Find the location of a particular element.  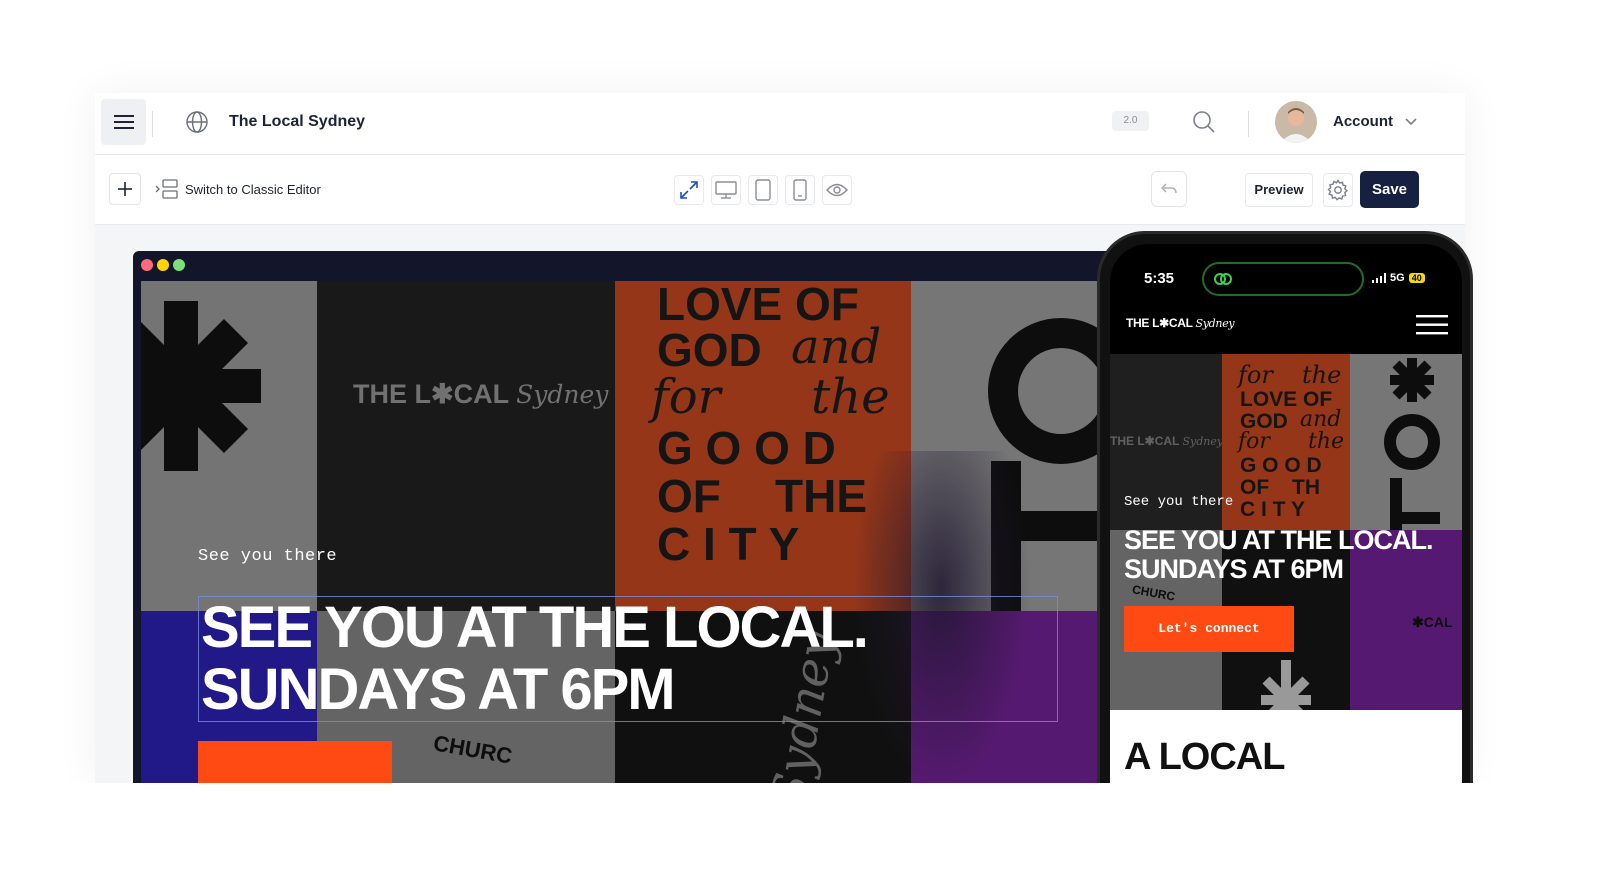

signal-icon is located at coordinates (1379, 278).